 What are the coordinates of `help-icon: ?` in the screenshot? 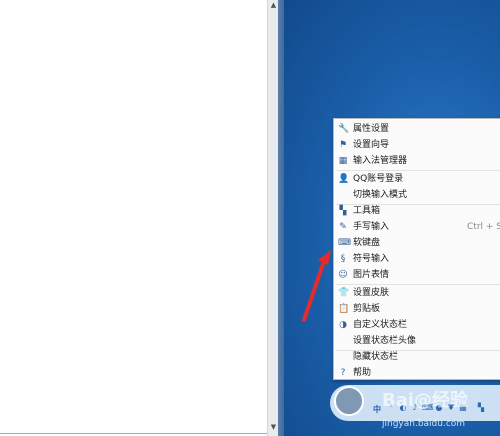 It's located at (343, 373).